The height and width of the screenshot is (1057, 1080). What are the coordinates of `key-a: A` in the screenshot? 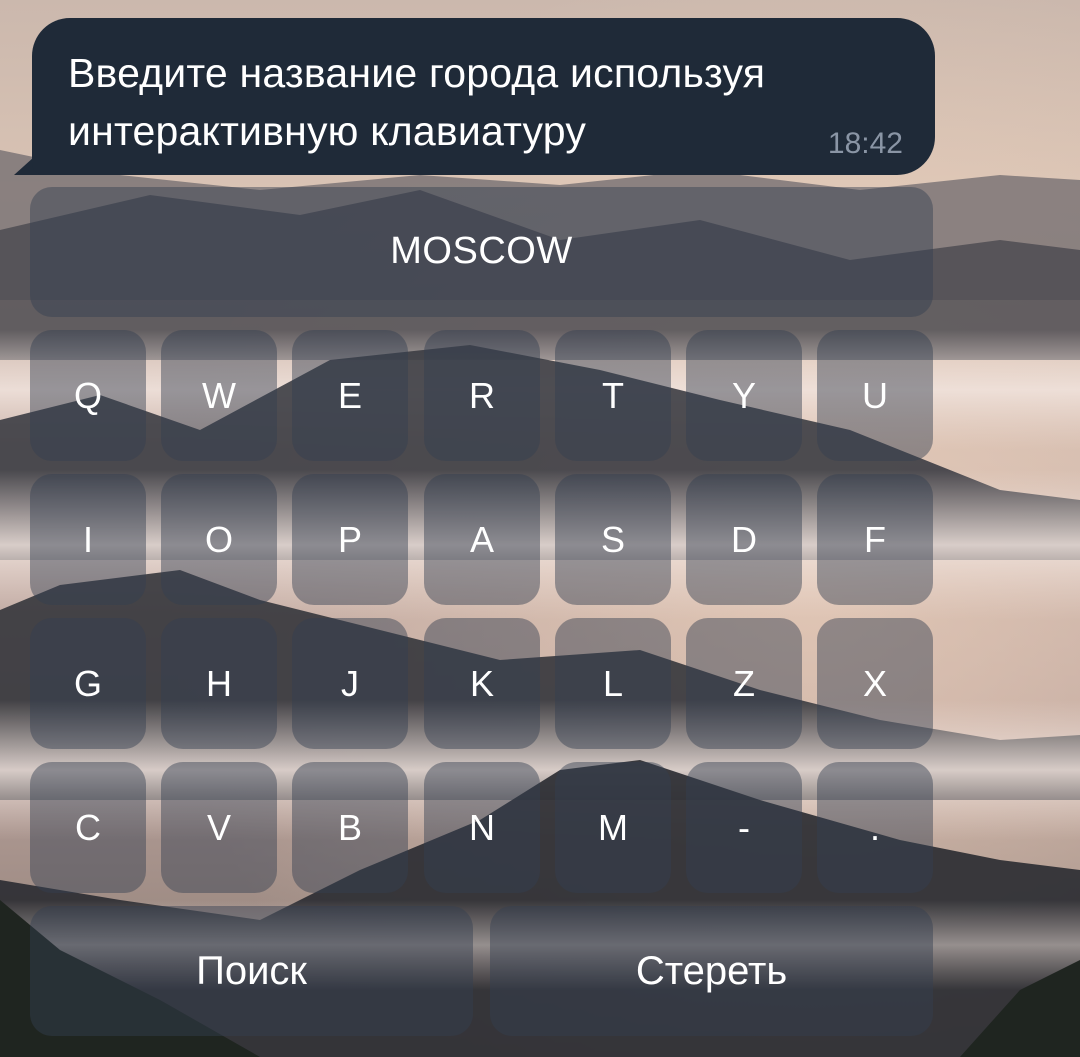 It's located at (482, 539).